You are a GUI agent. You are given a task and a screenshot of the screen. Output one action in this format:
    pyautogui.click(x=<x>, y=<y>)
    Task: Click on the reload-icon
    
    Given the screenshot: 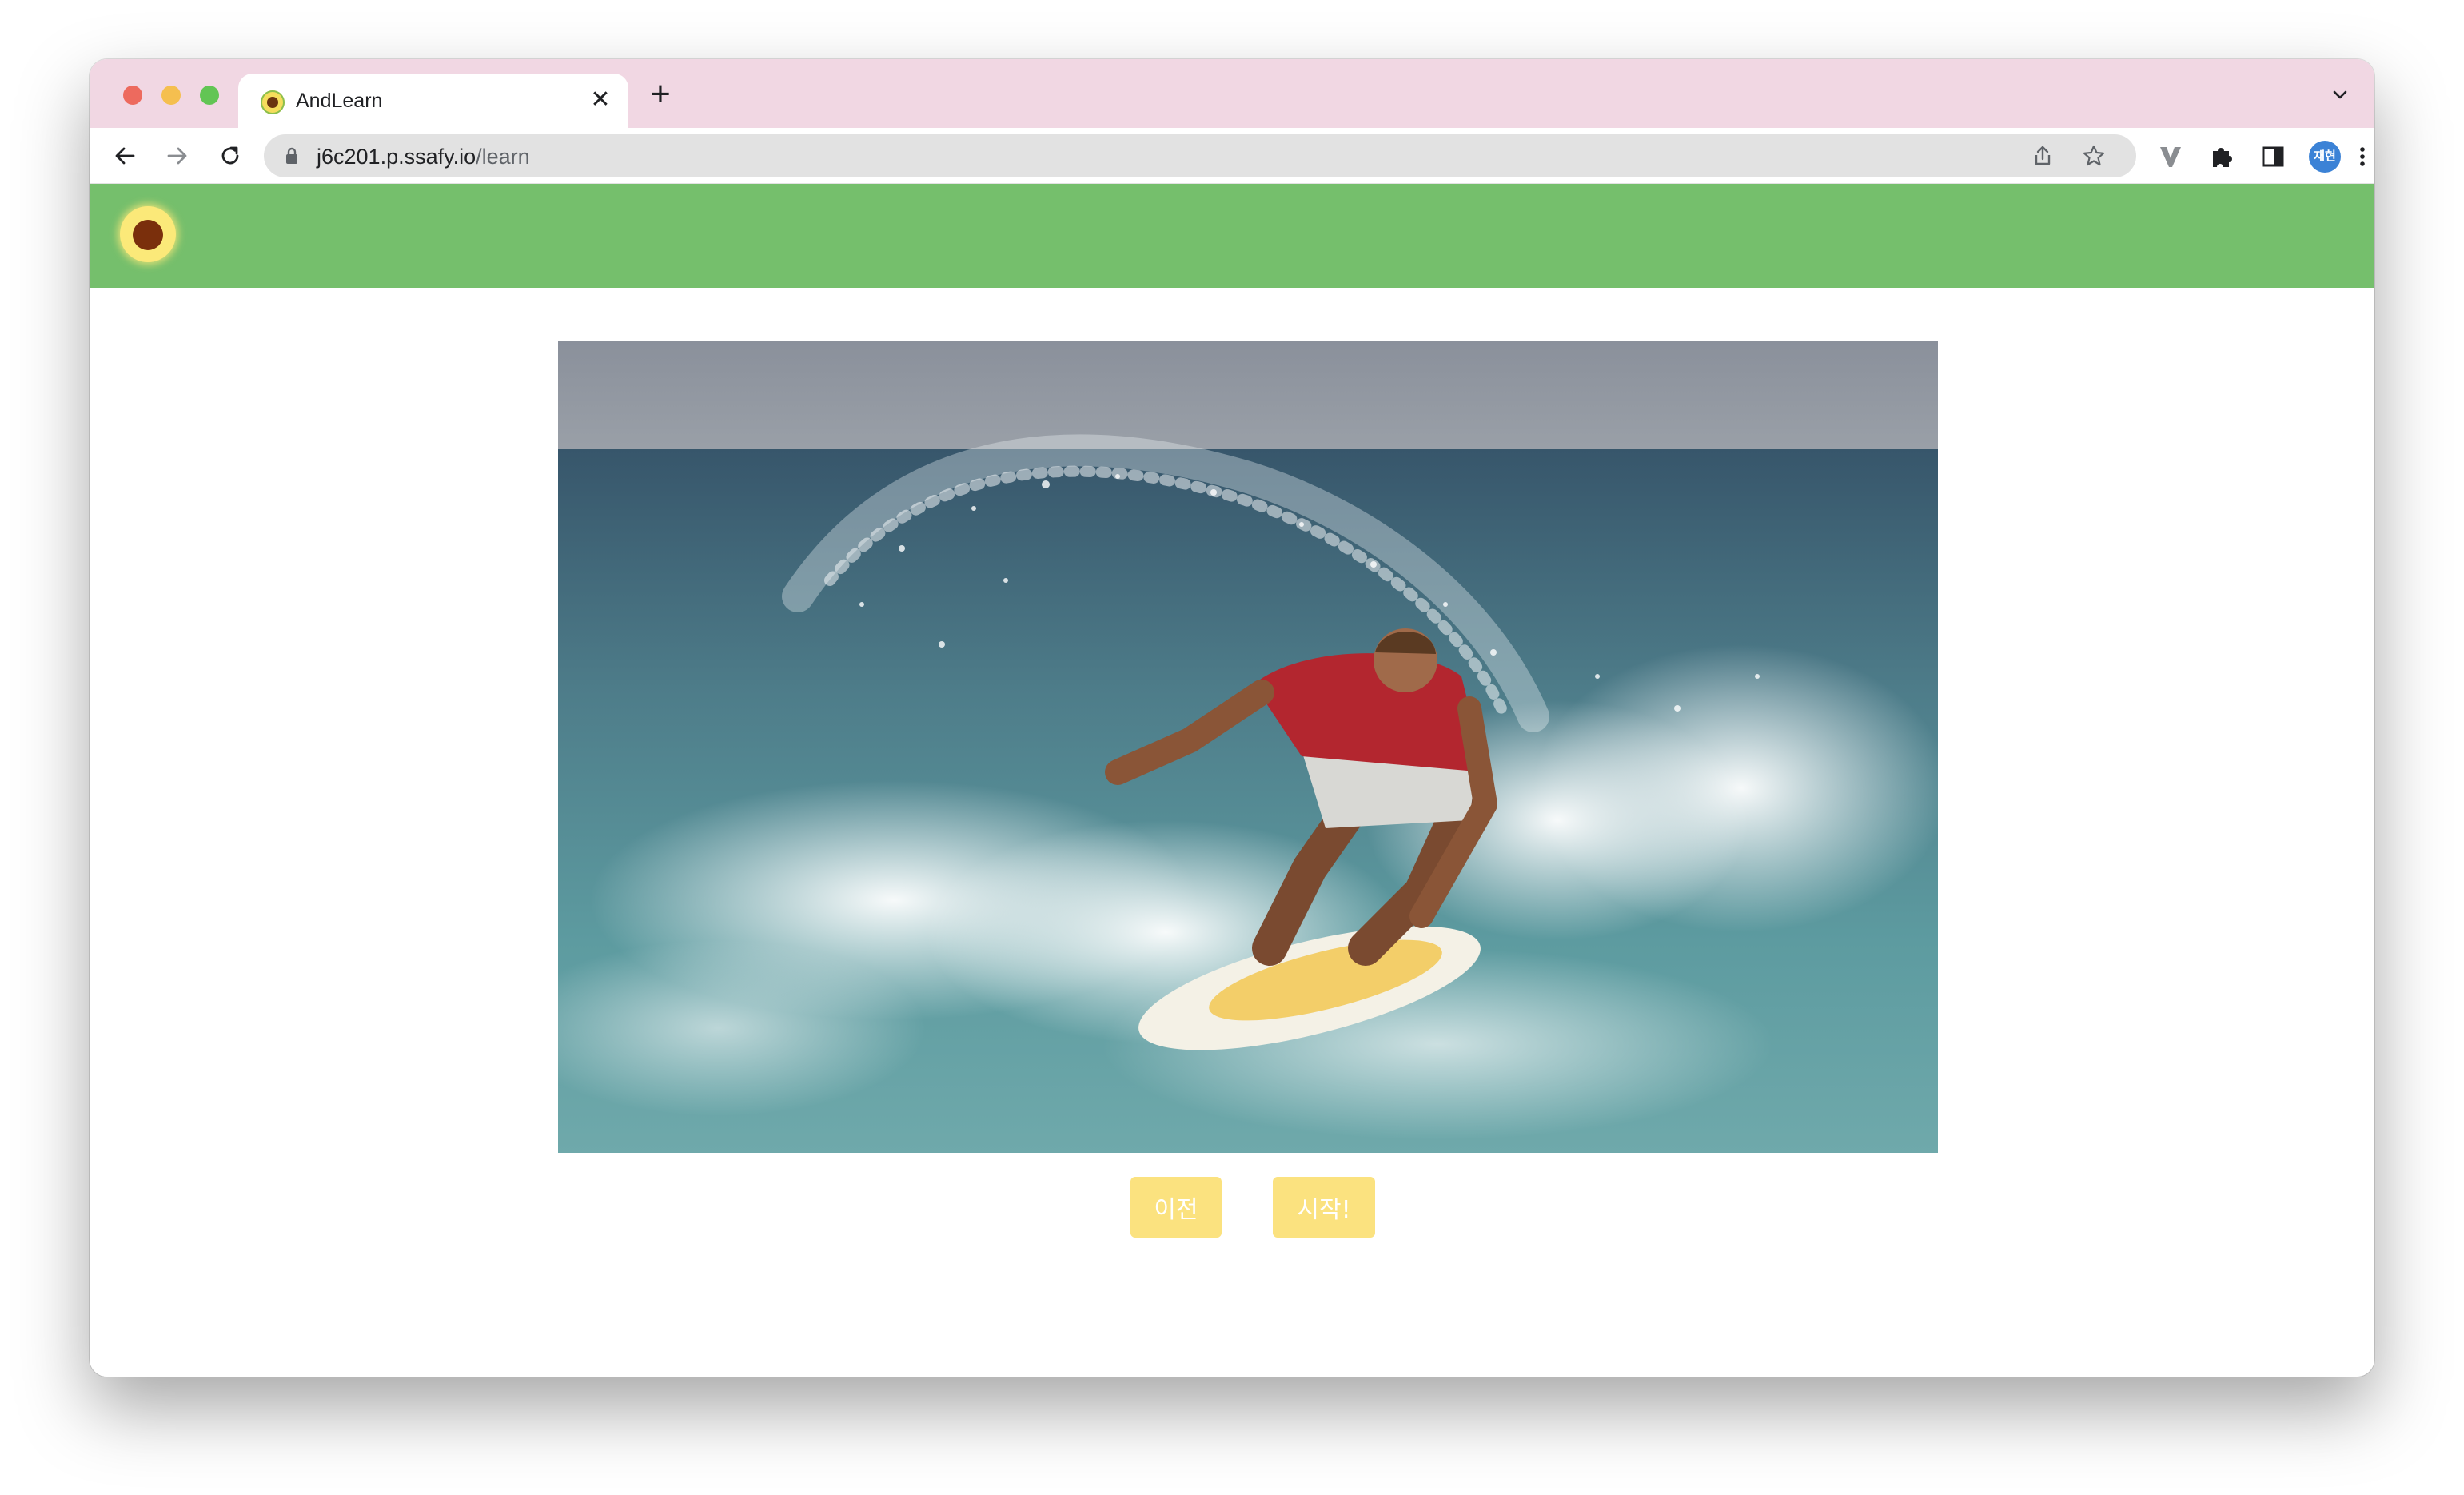 What is the action you would take?
    pyautogui.click(x=230, y=155)
    